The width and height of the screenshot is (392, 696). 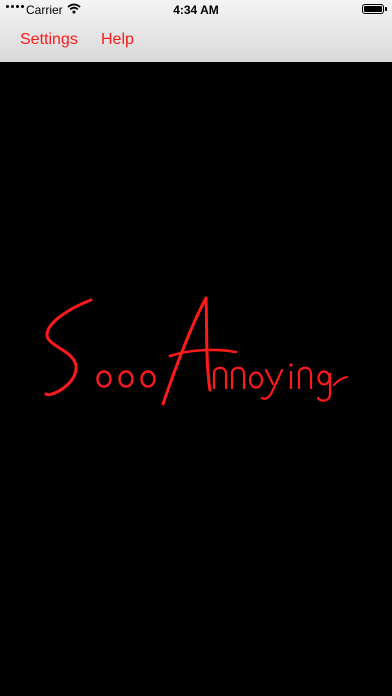 I want to click on battery-icon, so click(x=374, y=9).